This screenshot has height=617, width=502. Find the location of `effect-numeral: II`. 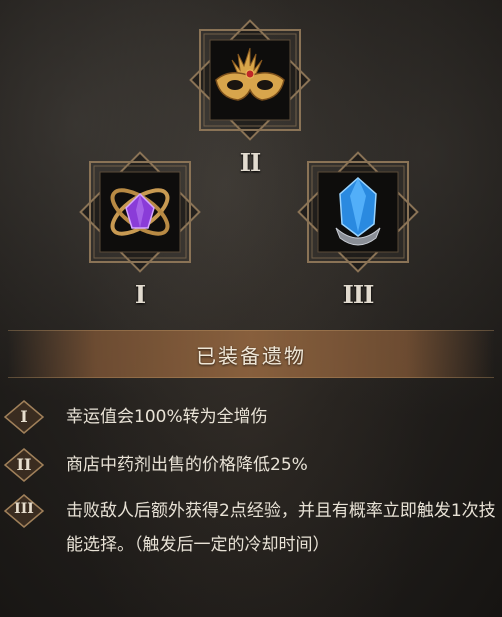

effect-numeral: II is located at coordinates (24, 464).